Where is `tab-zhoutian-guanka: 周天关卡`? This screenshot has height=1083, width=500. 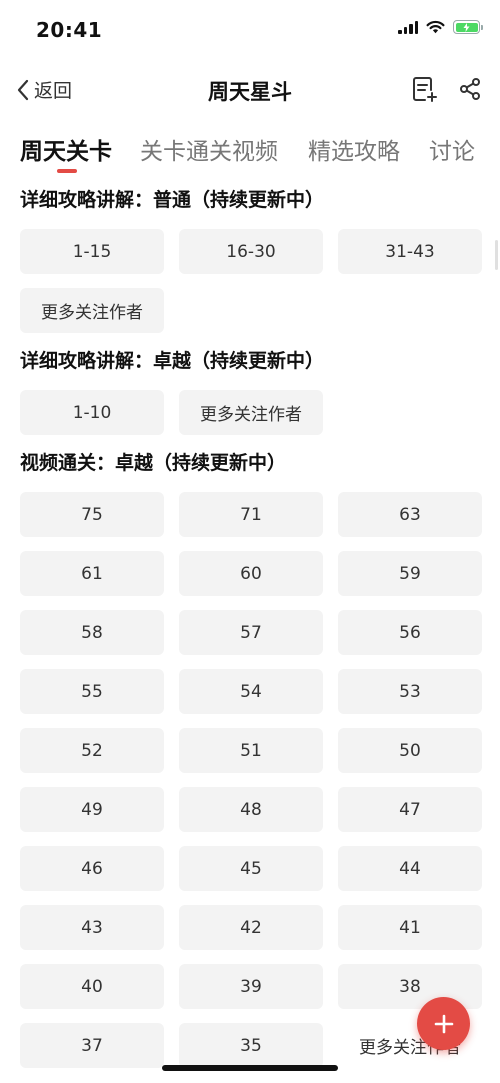
tab-zhoutian-guanka: 周天关卡 is located at coordinates (66, 149).